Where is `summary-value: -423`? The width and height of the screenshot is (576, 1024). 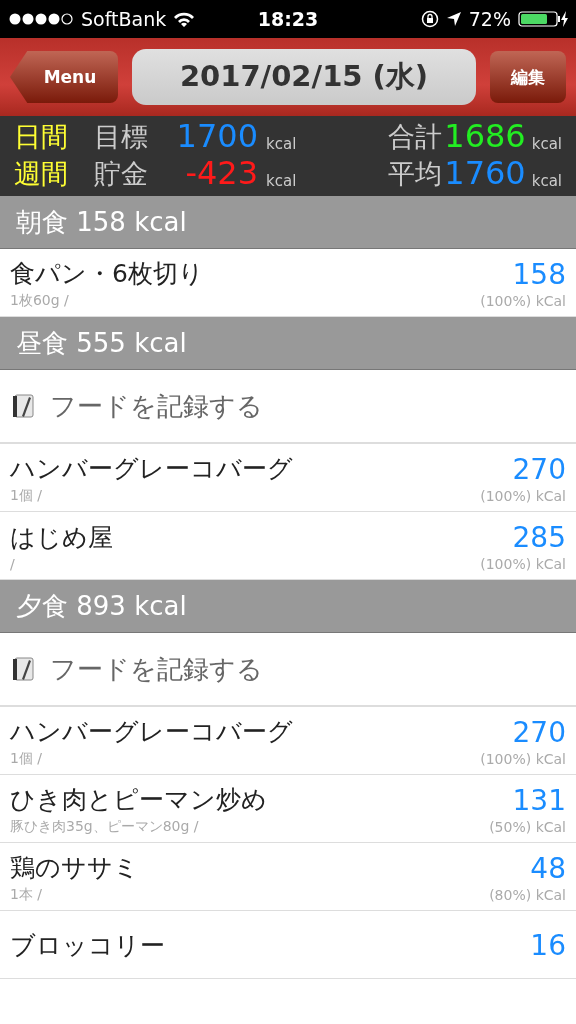
summary-value: -423 is located at coordinates (221, 173).